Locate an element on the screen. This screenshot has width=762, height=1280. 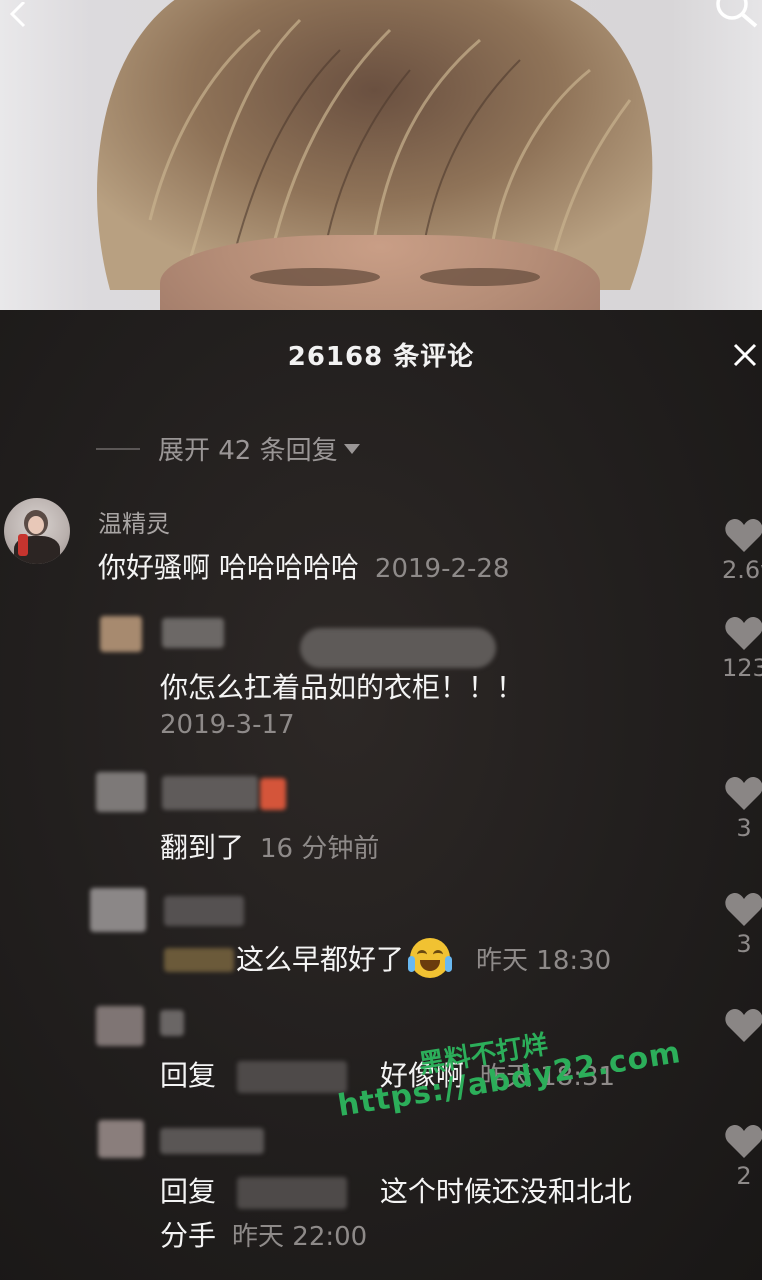
comment-body: 你好骚啊 哈哈哈哈哈 is located at coordinates (228, 567).